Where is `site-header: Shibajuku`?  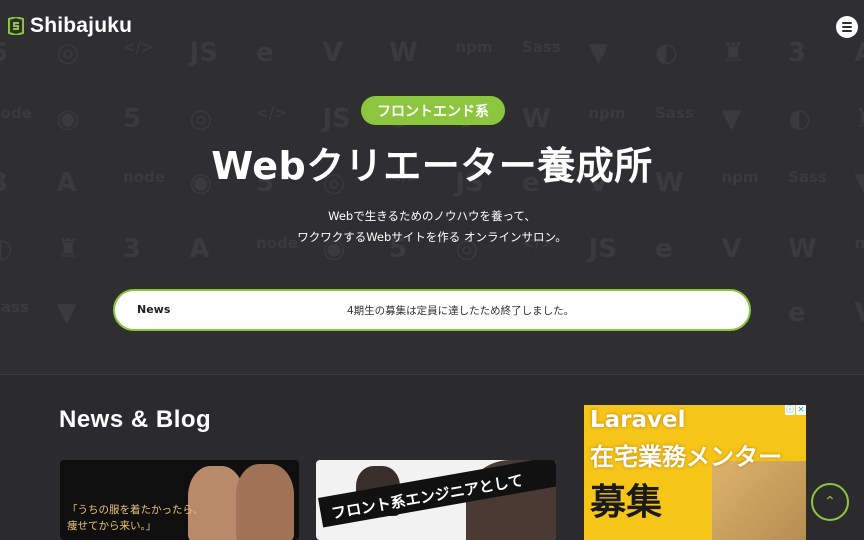 site-header: Shibajuku is located at coordinates (432, 26).